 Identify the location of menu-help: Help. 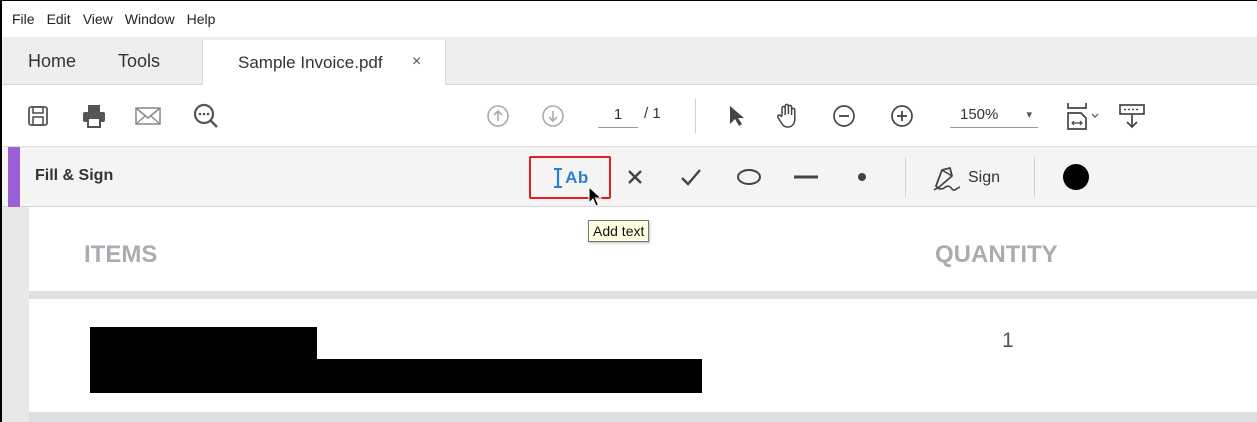
(201, 19).